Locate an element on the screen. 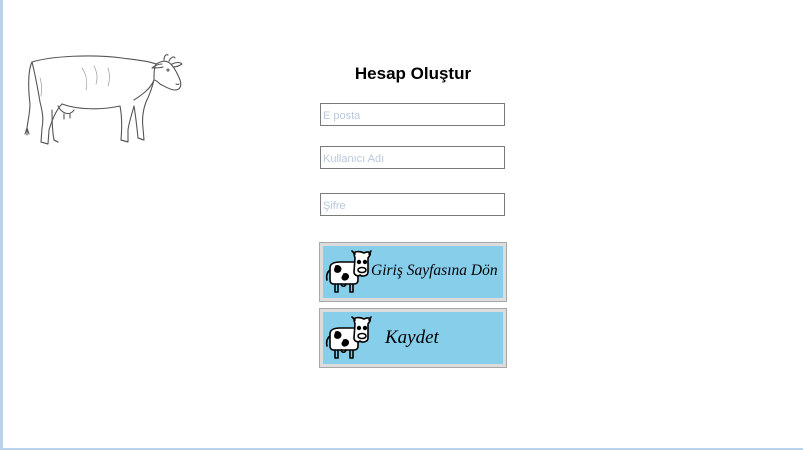 Image resolution: width=803 pixels, height=450 pixels. username-field is located at coordinates (412, 157).